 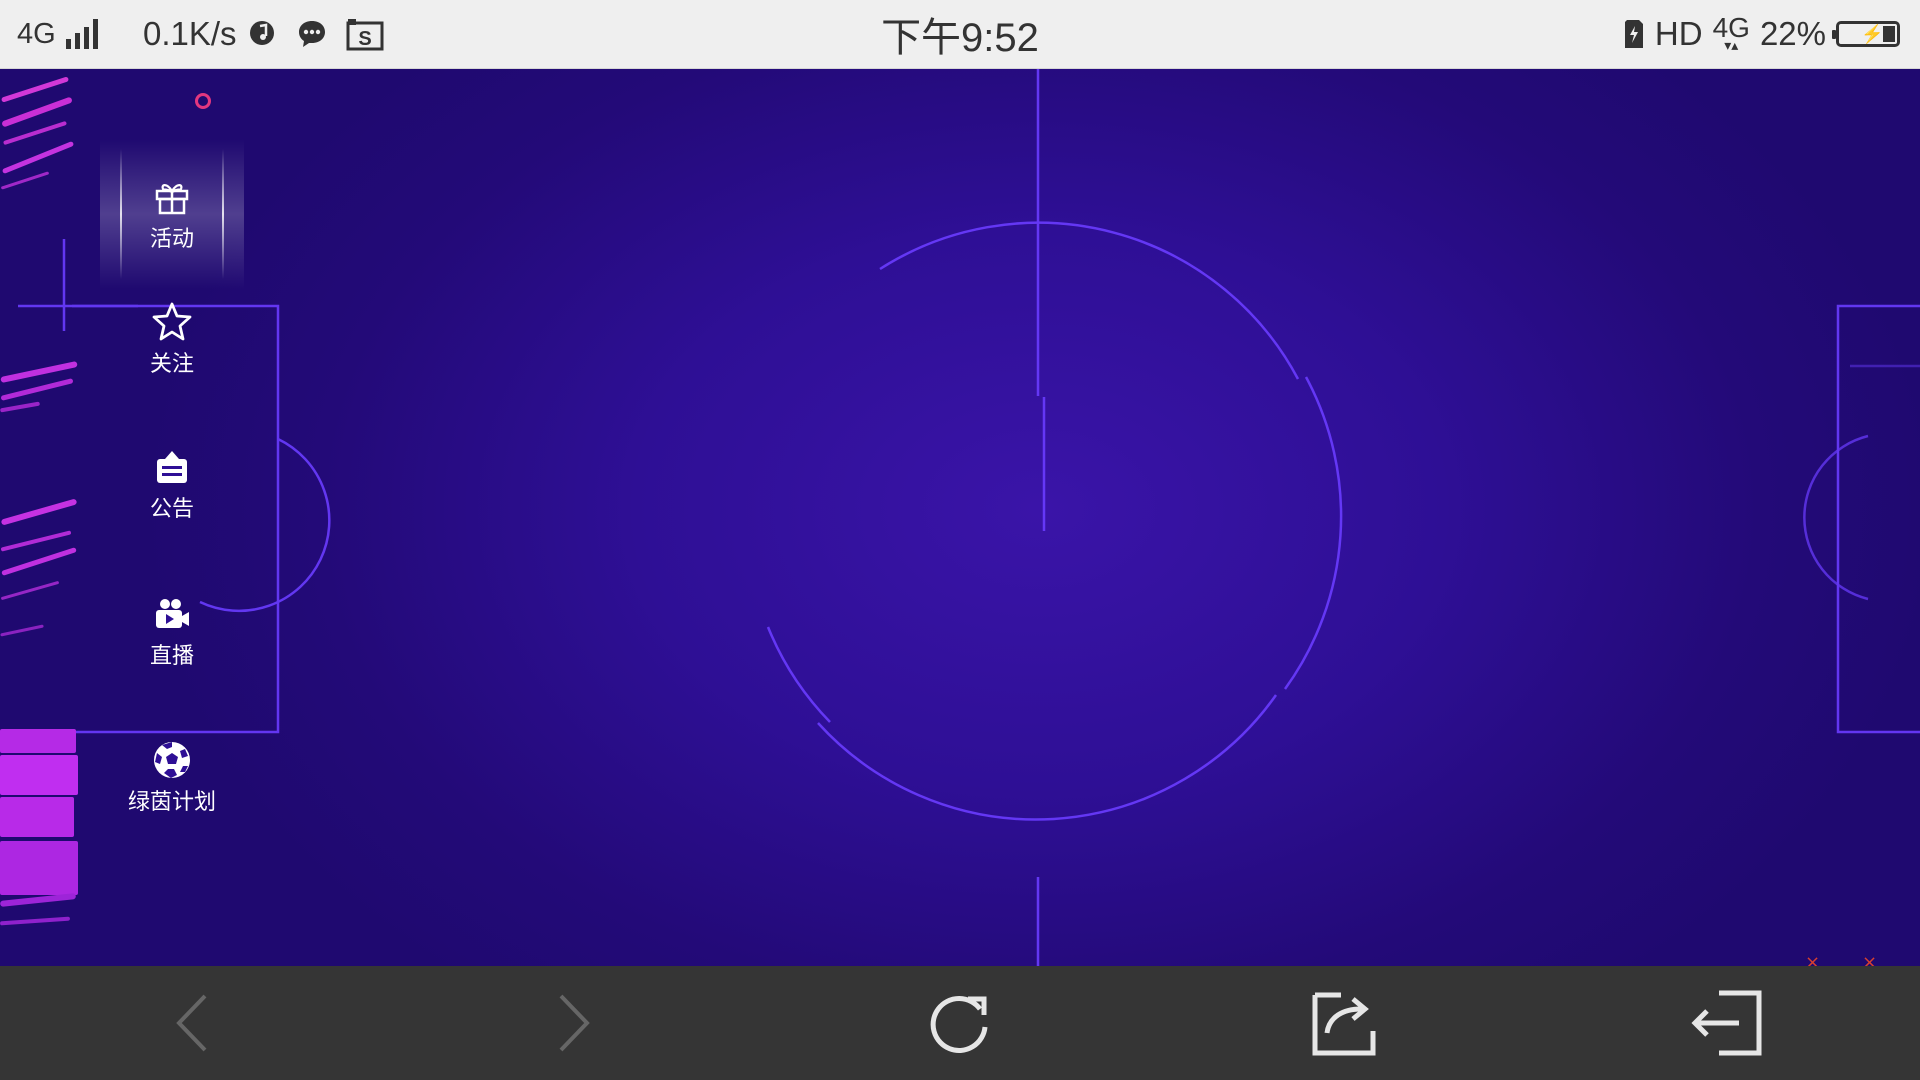 I want to click on hd-indicator: HD, so click(x=1678, y=33).